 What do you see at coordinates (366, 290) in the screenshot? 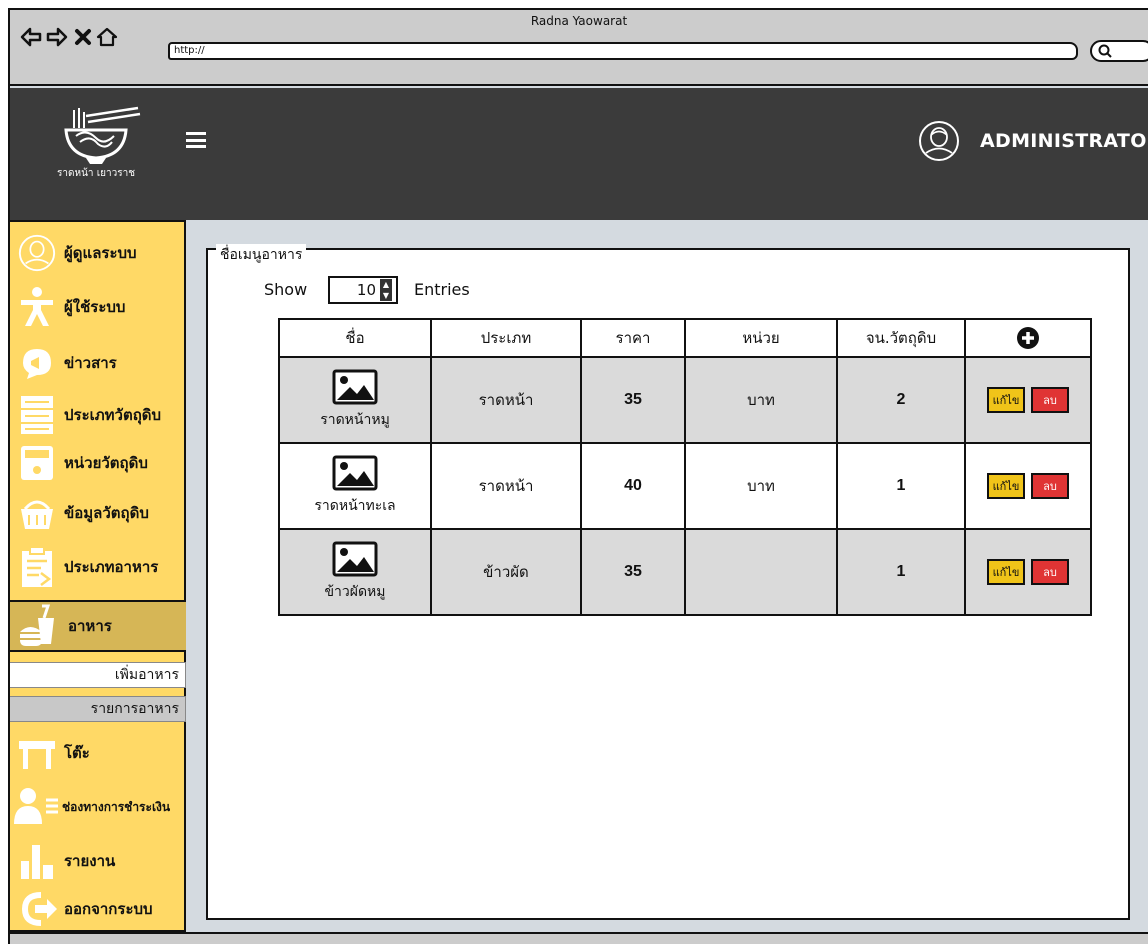
I see `entries-value: 10` at bounding box center [366, 290].